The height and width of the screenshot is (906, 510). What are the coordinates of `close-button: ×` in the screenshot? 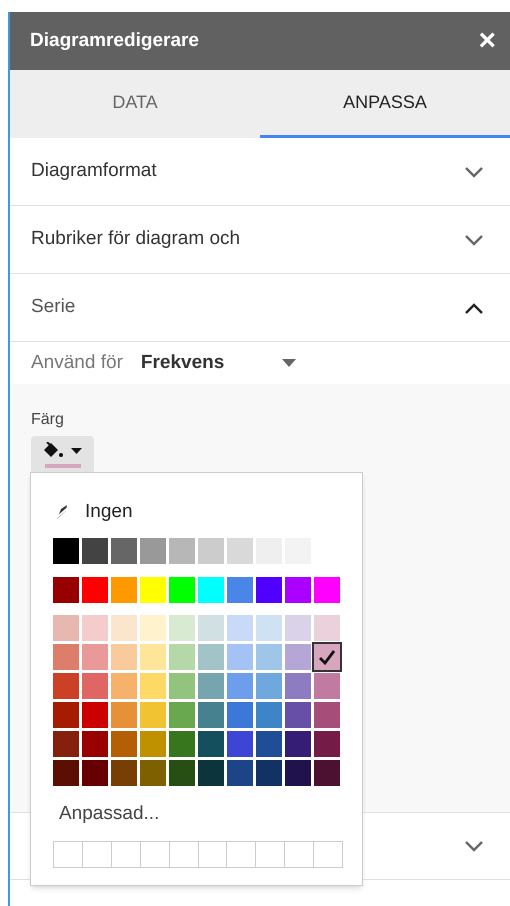 It's located at (487, 41).